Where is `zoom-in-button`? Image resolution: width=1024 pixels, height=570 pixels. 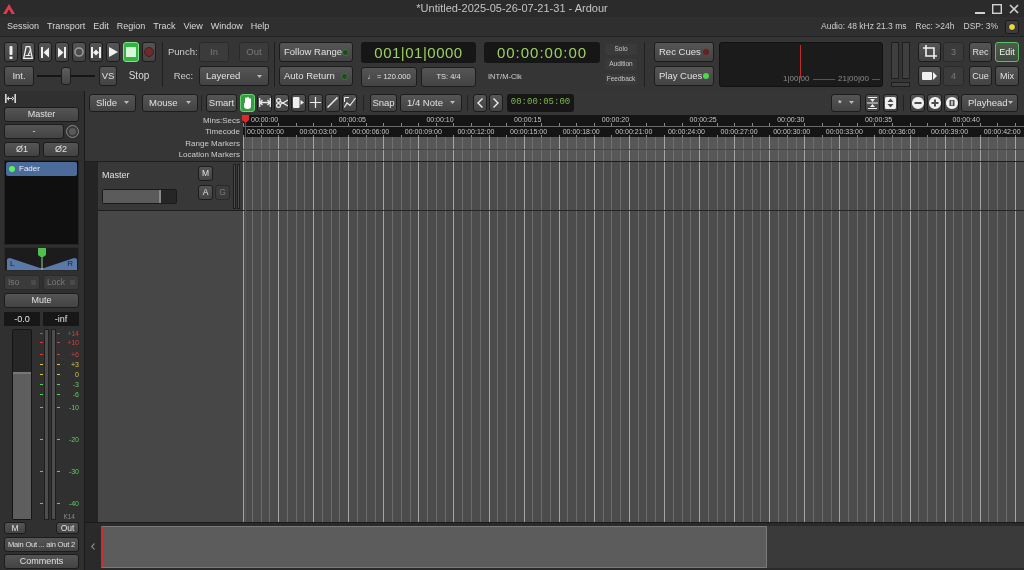
zoom-in-button is located at coordinates (934, 102).